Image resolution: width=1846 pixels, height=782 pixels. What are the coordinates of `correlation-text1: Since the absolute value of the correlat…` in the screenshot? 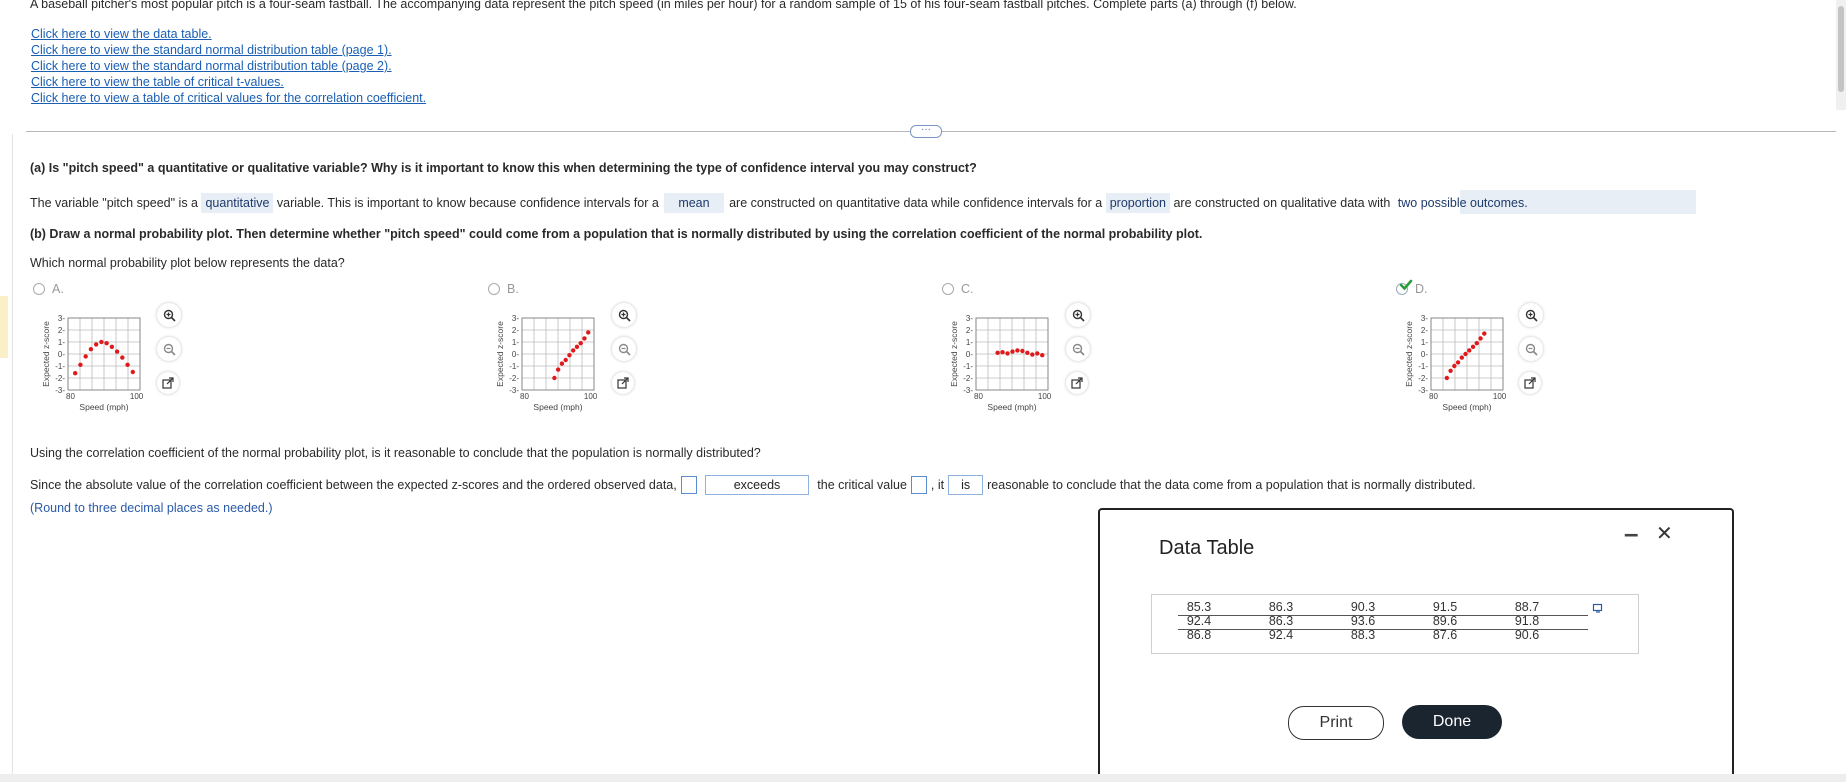 It's located at (353, 485).